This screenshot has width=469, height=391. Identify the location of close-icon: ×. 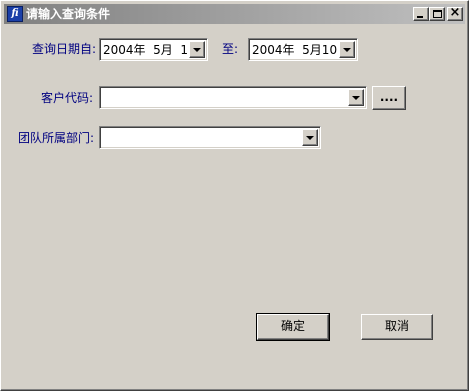
(455, 12).